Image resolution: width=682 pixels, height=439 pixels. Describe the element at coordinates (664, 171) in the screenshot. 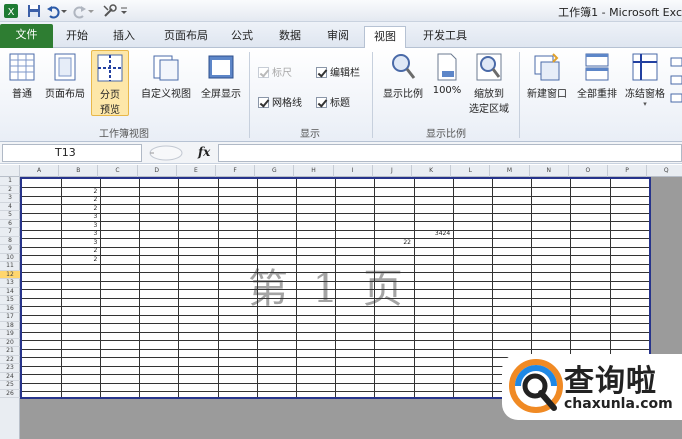

I see `column-header-Q: Q` at that location.